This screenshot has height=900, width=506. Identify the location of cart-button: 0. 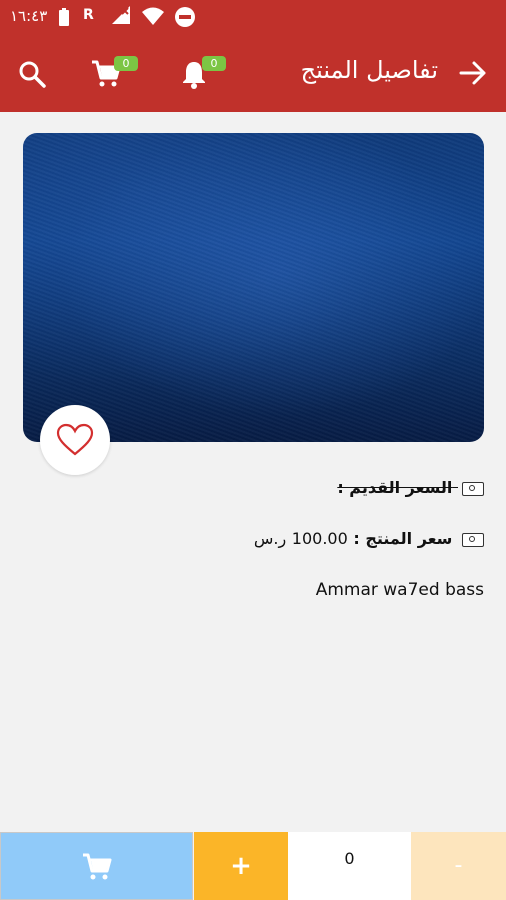
(114, 74).